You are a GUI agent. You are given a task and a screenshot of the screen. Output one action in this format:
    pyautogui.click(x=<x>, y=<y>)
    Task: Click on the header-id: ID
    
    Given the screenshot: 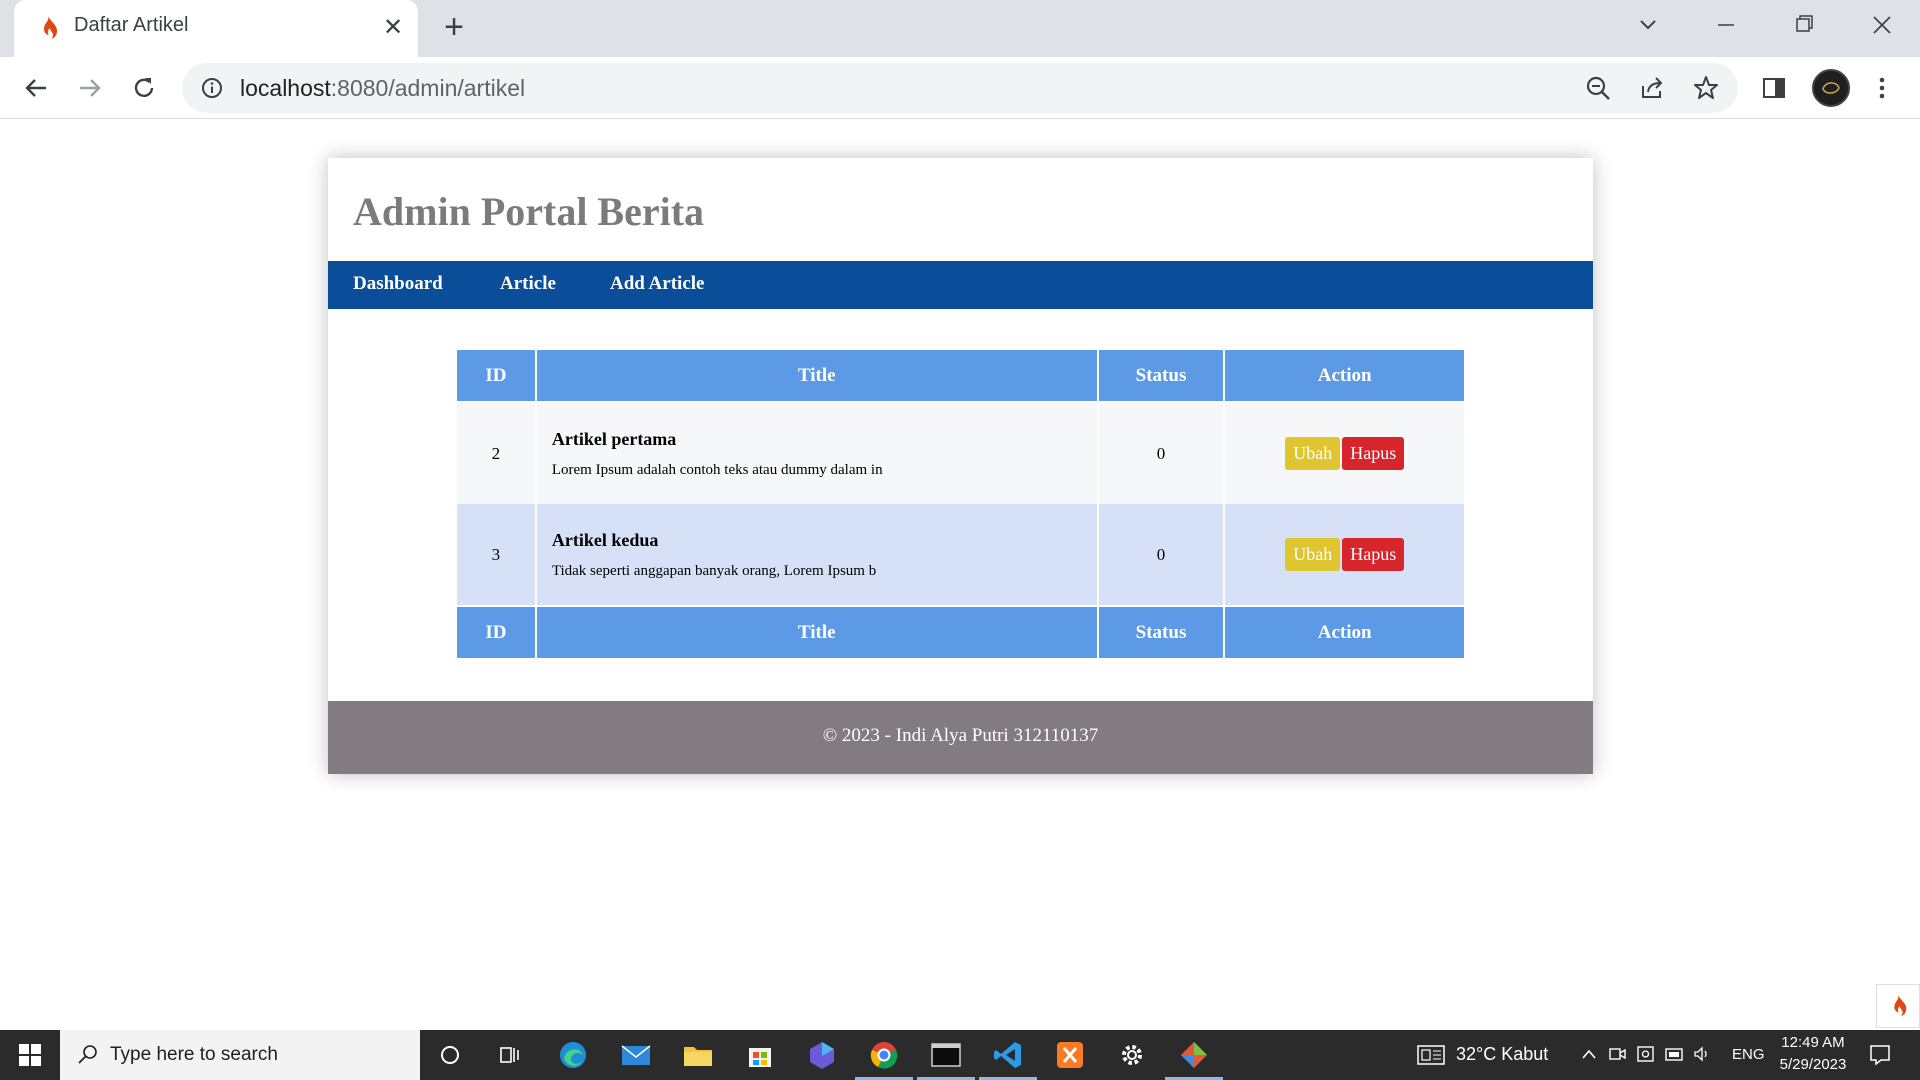 What is the action you would take?
    pyautogui.click(x=496, y=375)
    